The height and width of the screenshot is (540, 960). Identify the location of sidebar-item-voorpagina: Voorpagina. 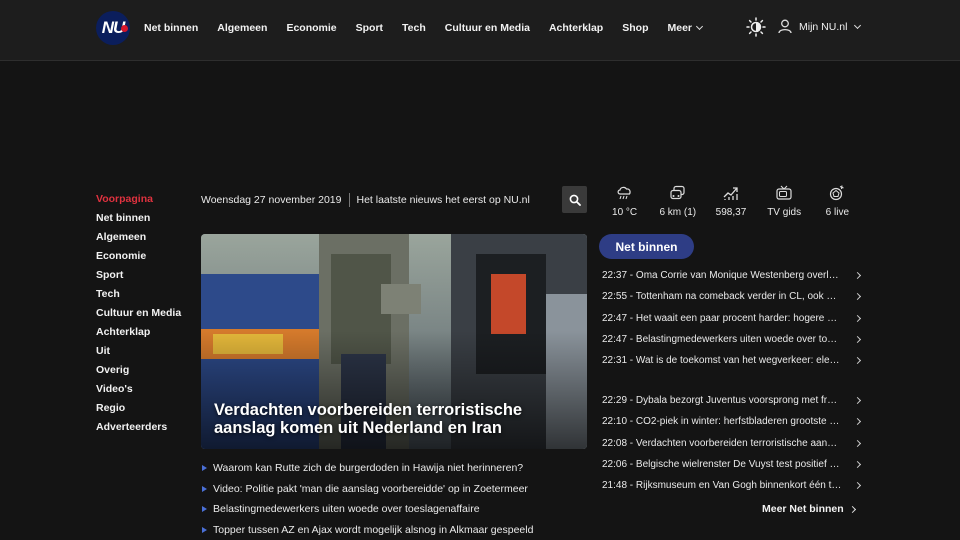
(146, 202).